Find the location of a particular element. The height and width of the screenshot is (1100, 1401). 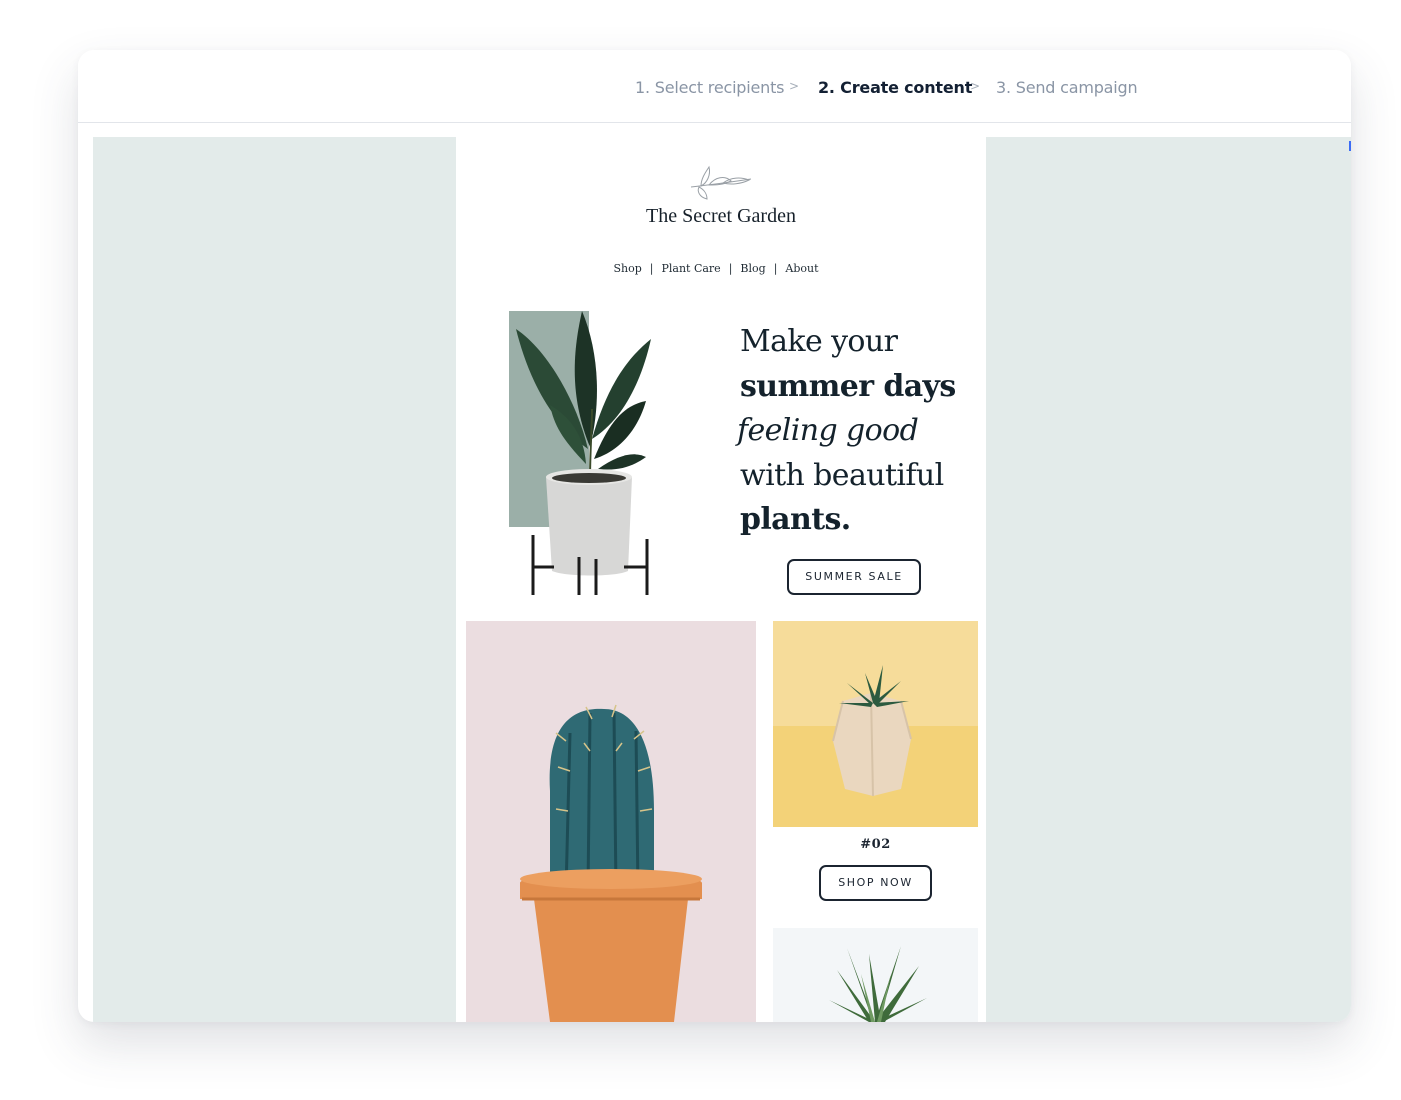

nav-item-blog: Blog is located at coordinates (752, 268).